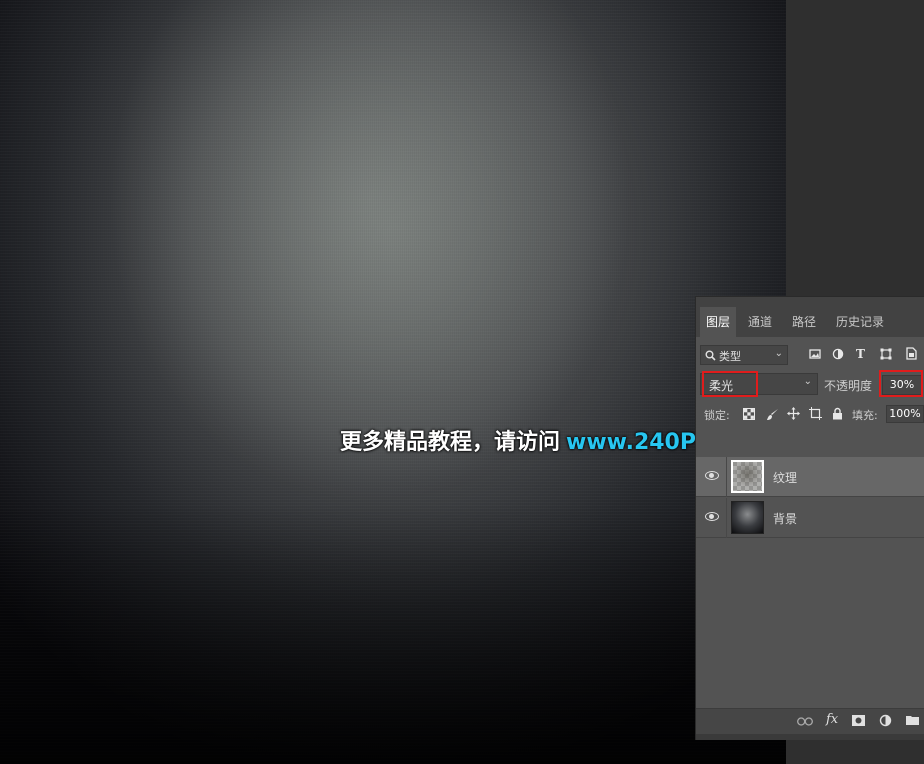 Image resolution: width=924 pixels, height=764 pixels. What do you see at coordinates (730, 356) in the screenshot?
I see `filter-kind-label: 类型` at bounding box center [730, 356].